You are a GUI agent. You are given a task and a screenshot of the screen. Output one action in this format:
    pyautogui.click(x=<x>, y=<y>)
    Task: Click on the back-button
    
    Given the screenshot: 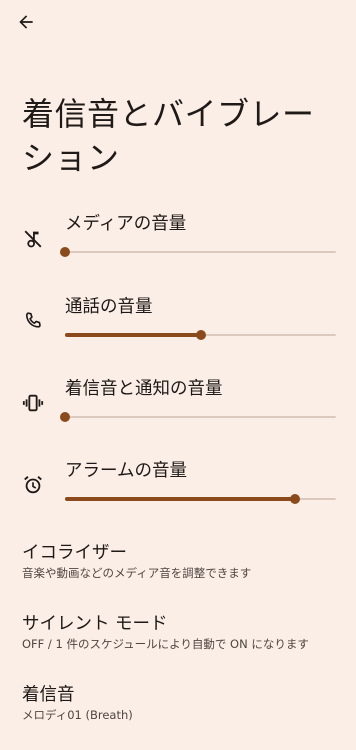 What is the action you would take?
    pyautogui.click(x=26, y=22)
    